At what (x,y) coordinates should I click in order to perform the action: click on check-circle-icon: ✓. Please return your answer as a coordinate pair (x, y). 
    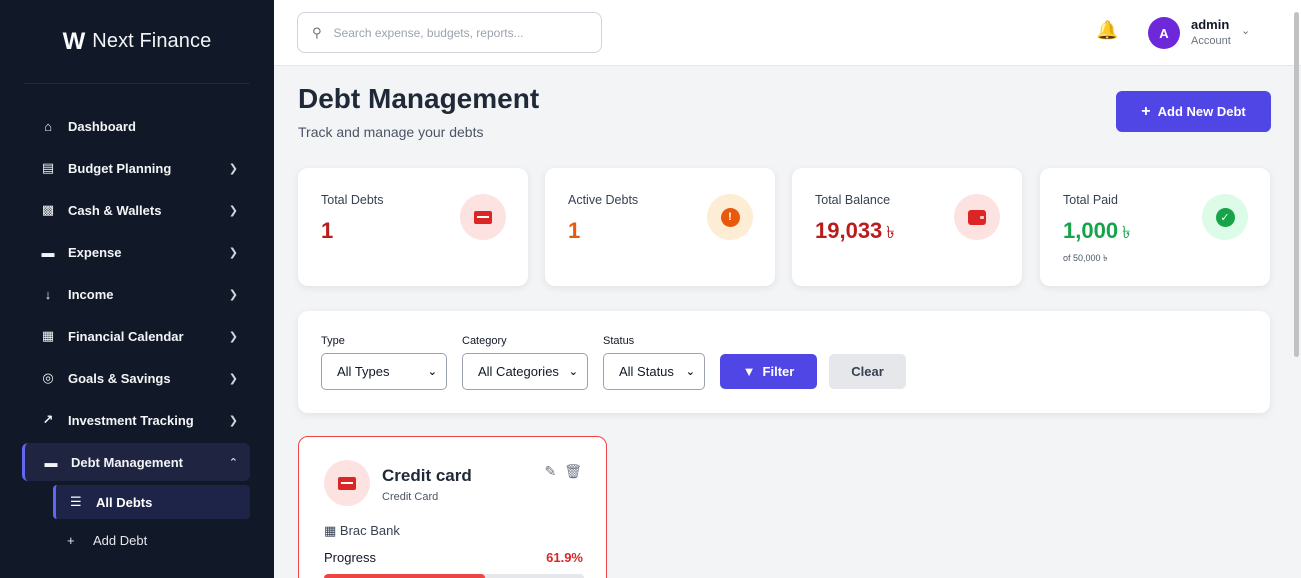
    Looking at the image, I should click on (1225, 217).